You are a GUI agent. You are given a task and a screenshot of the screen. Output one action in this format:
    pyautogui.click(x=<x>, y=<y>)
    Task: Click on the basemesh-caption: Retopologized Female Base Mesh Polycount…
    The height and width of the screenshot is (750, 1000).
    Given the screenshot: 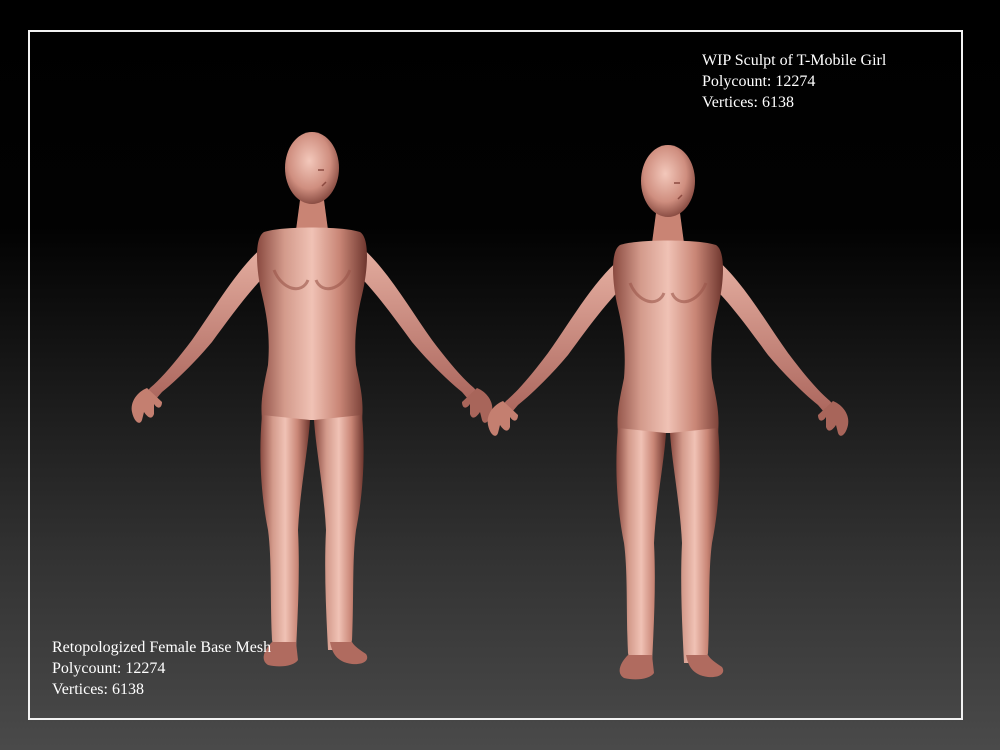 What is the action you would take?
    pyautogui.click(x=161, y=668)
    